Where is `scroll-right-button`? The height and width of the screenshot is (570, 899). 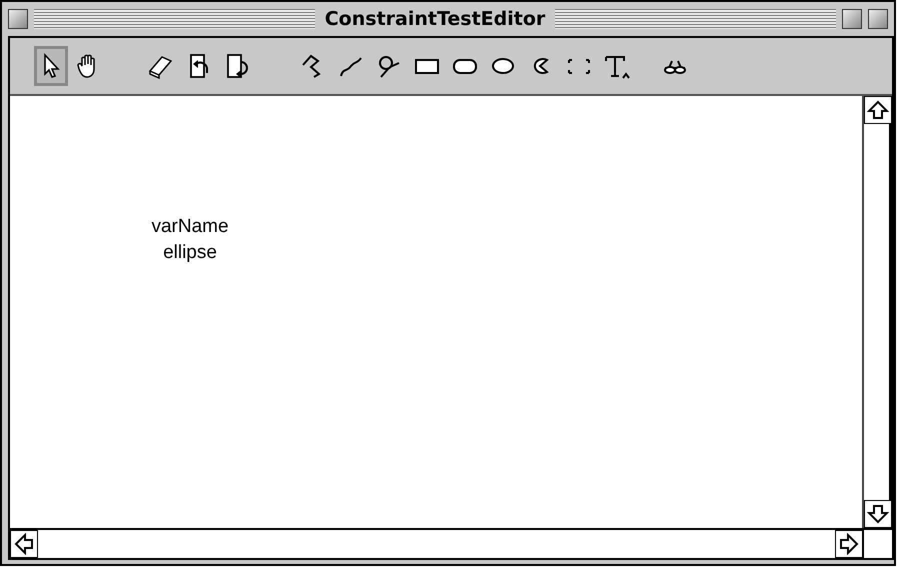
scroll-right-button is located at coordinates (849, 544).